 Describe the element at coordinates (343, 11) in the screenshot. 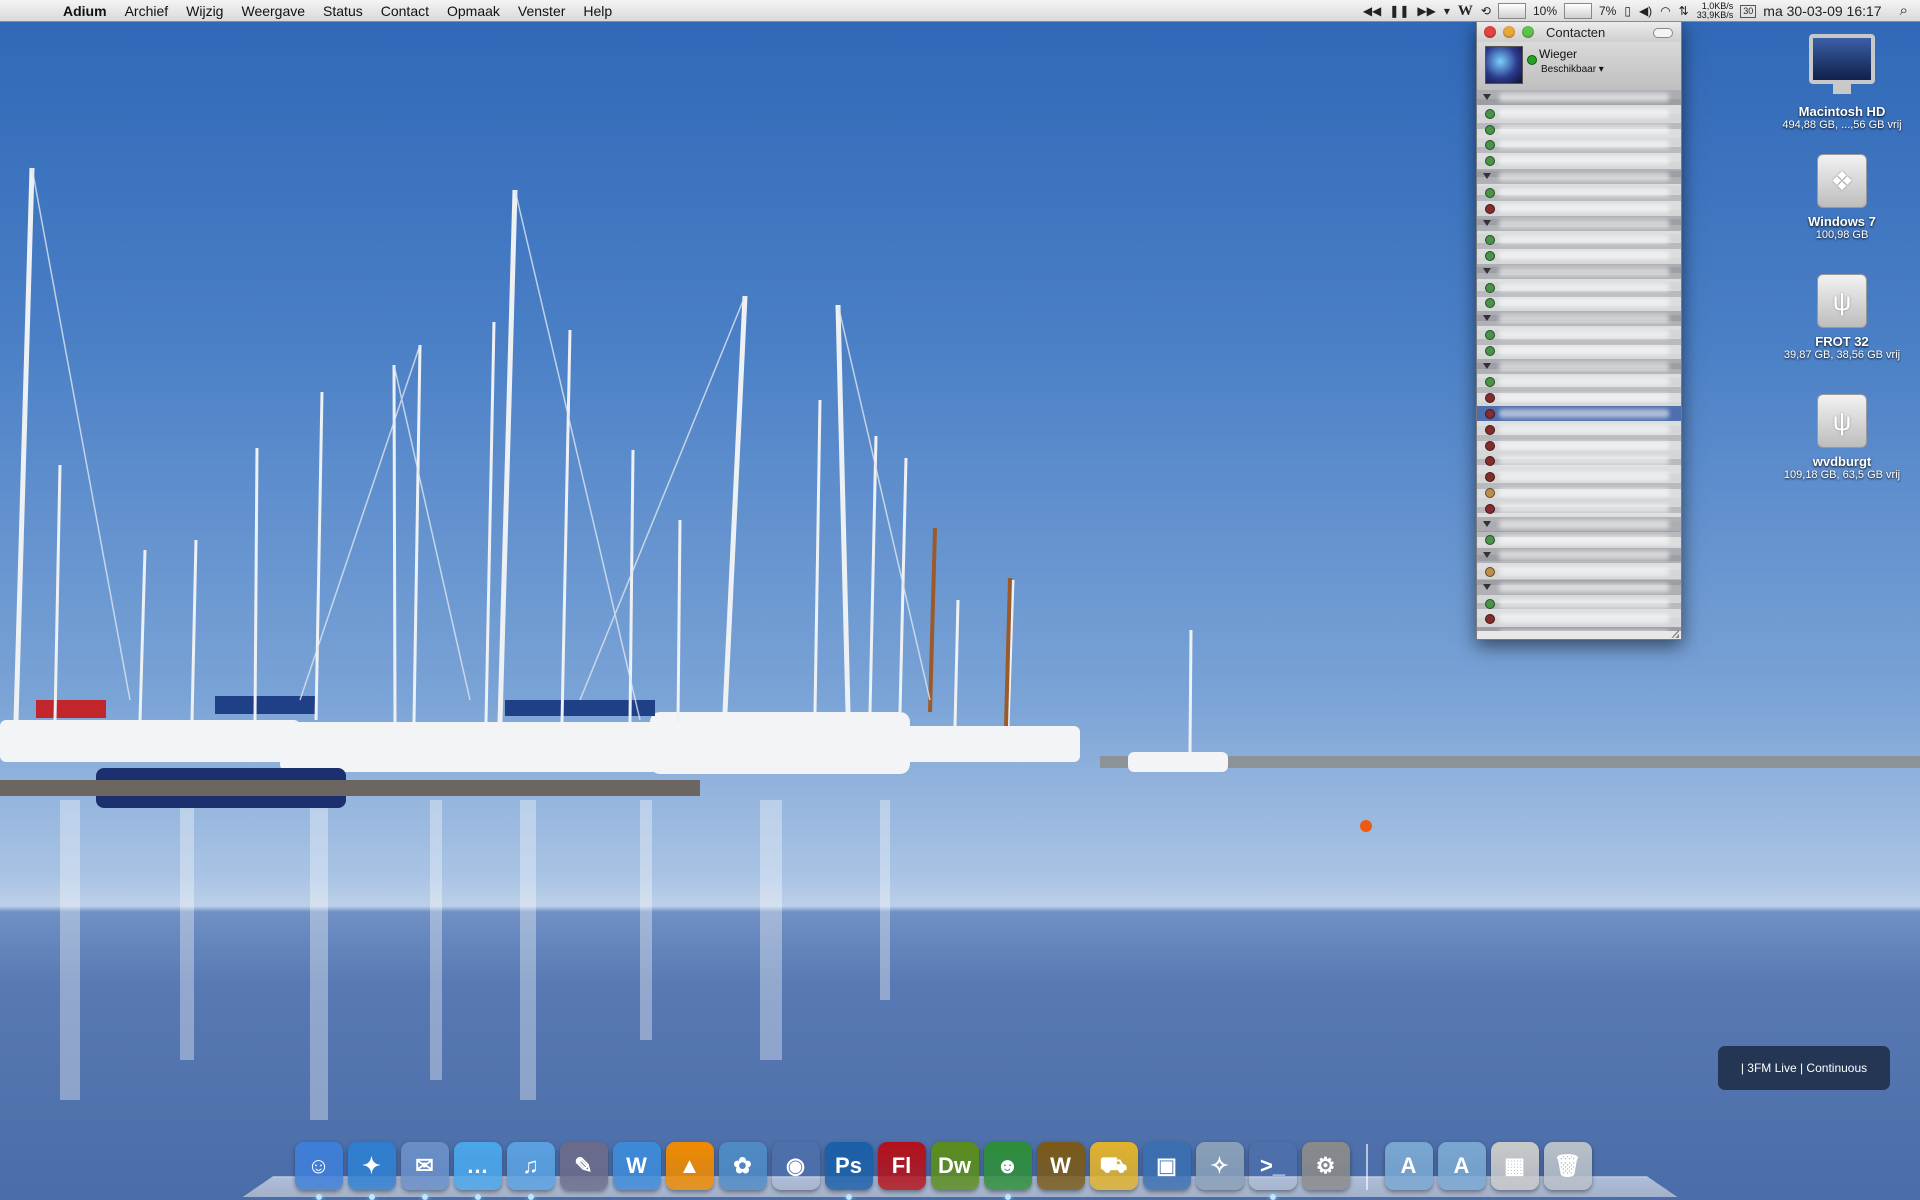

I see `menu-status: Status` at that location.